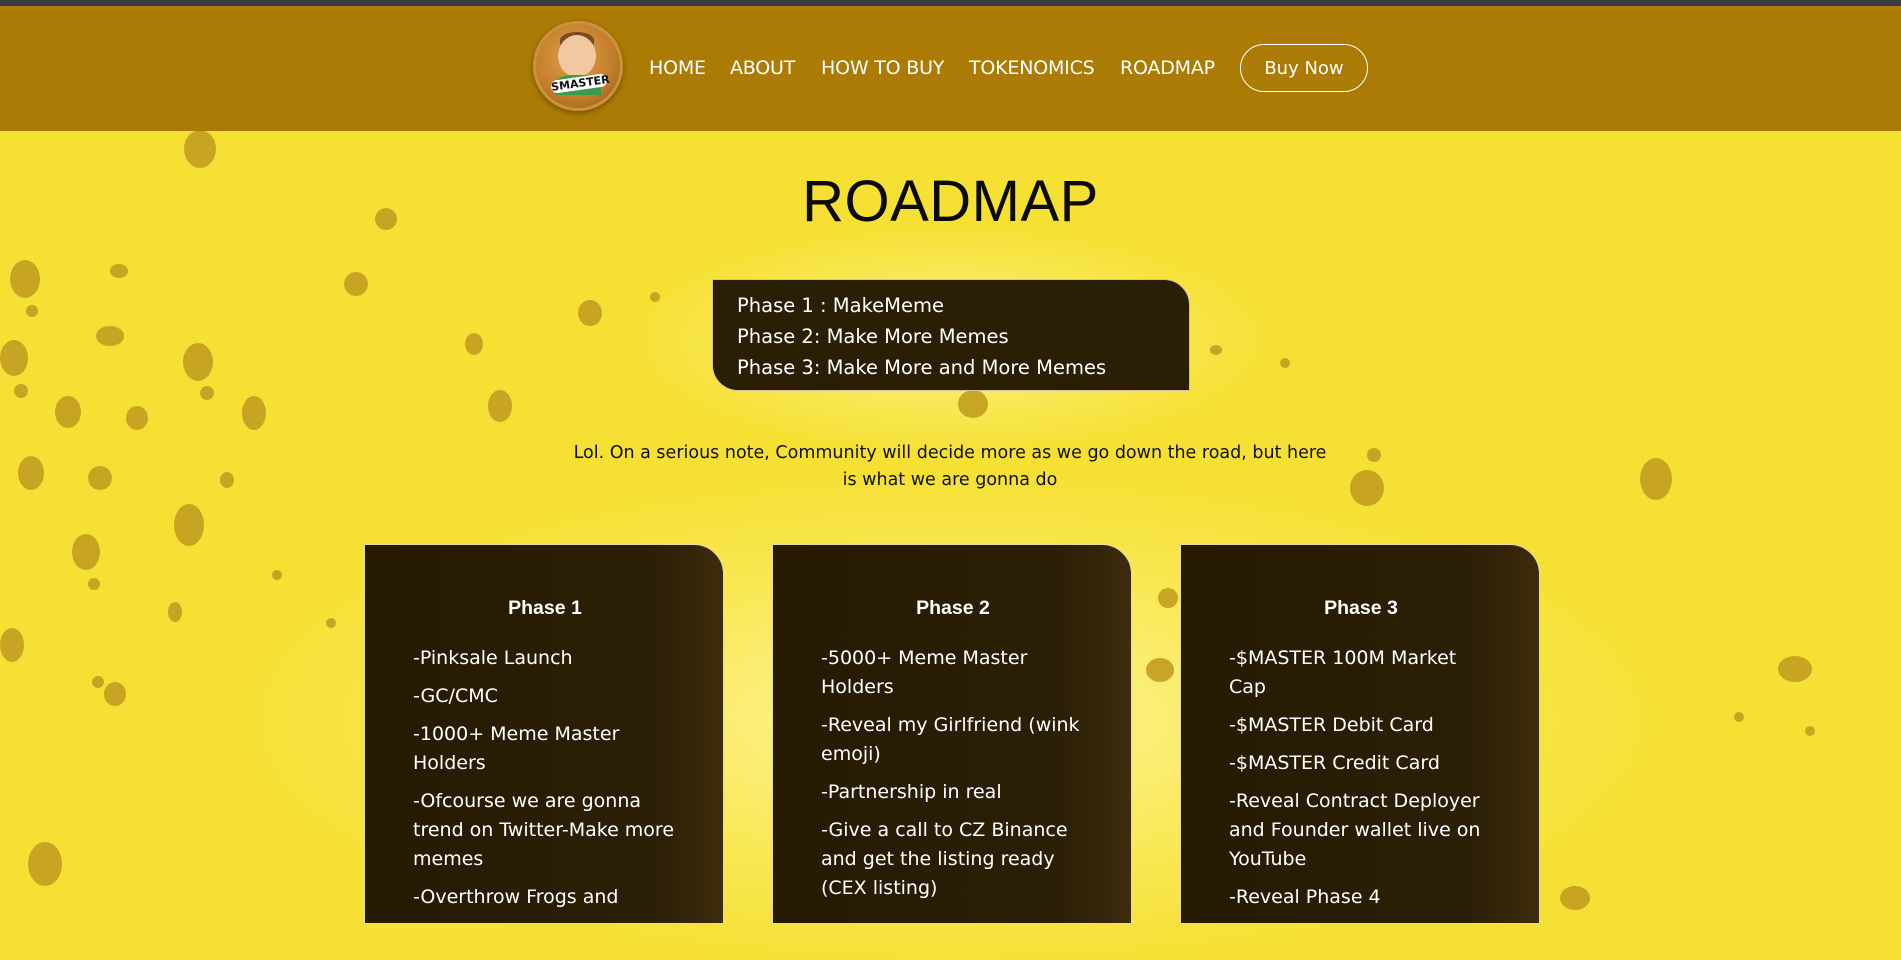  Describe the element at coordinates (953, 608) in the screenshot. I see `phase-2-title: Phase 2` at that location.